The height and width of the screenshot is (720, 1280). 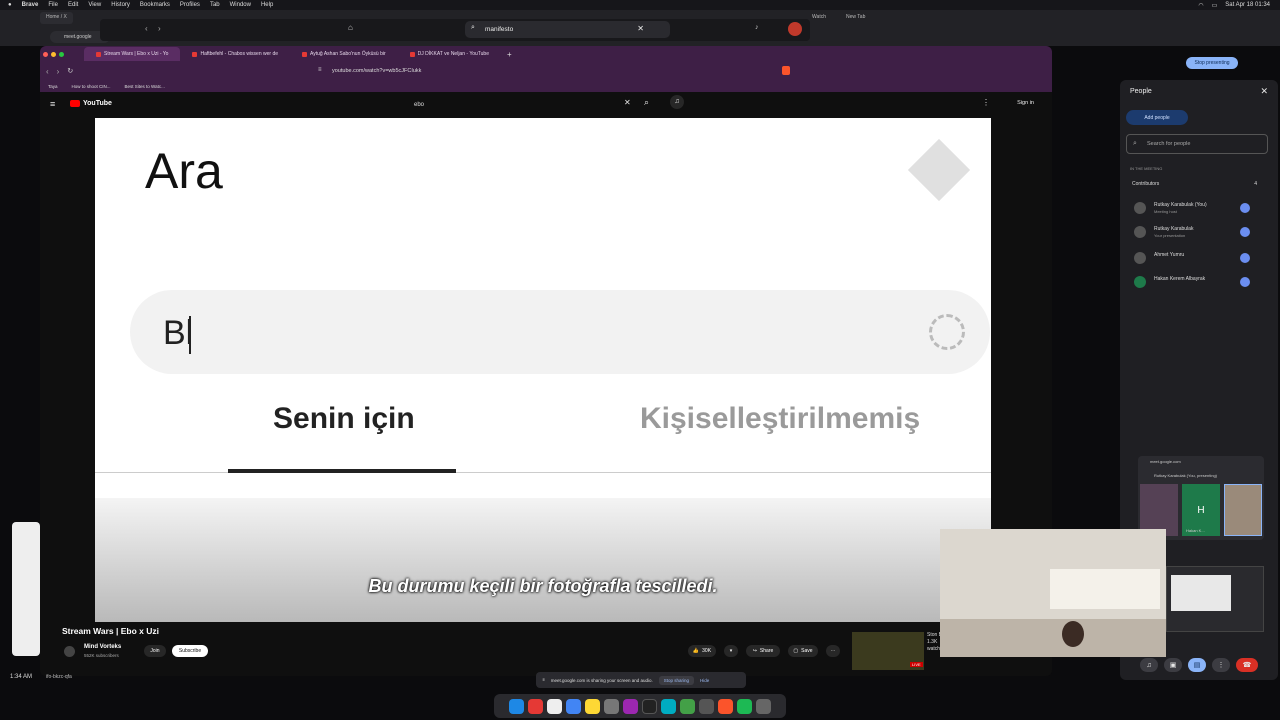 I want to click on menu-tab: Tab, so click(x=215, y=5).